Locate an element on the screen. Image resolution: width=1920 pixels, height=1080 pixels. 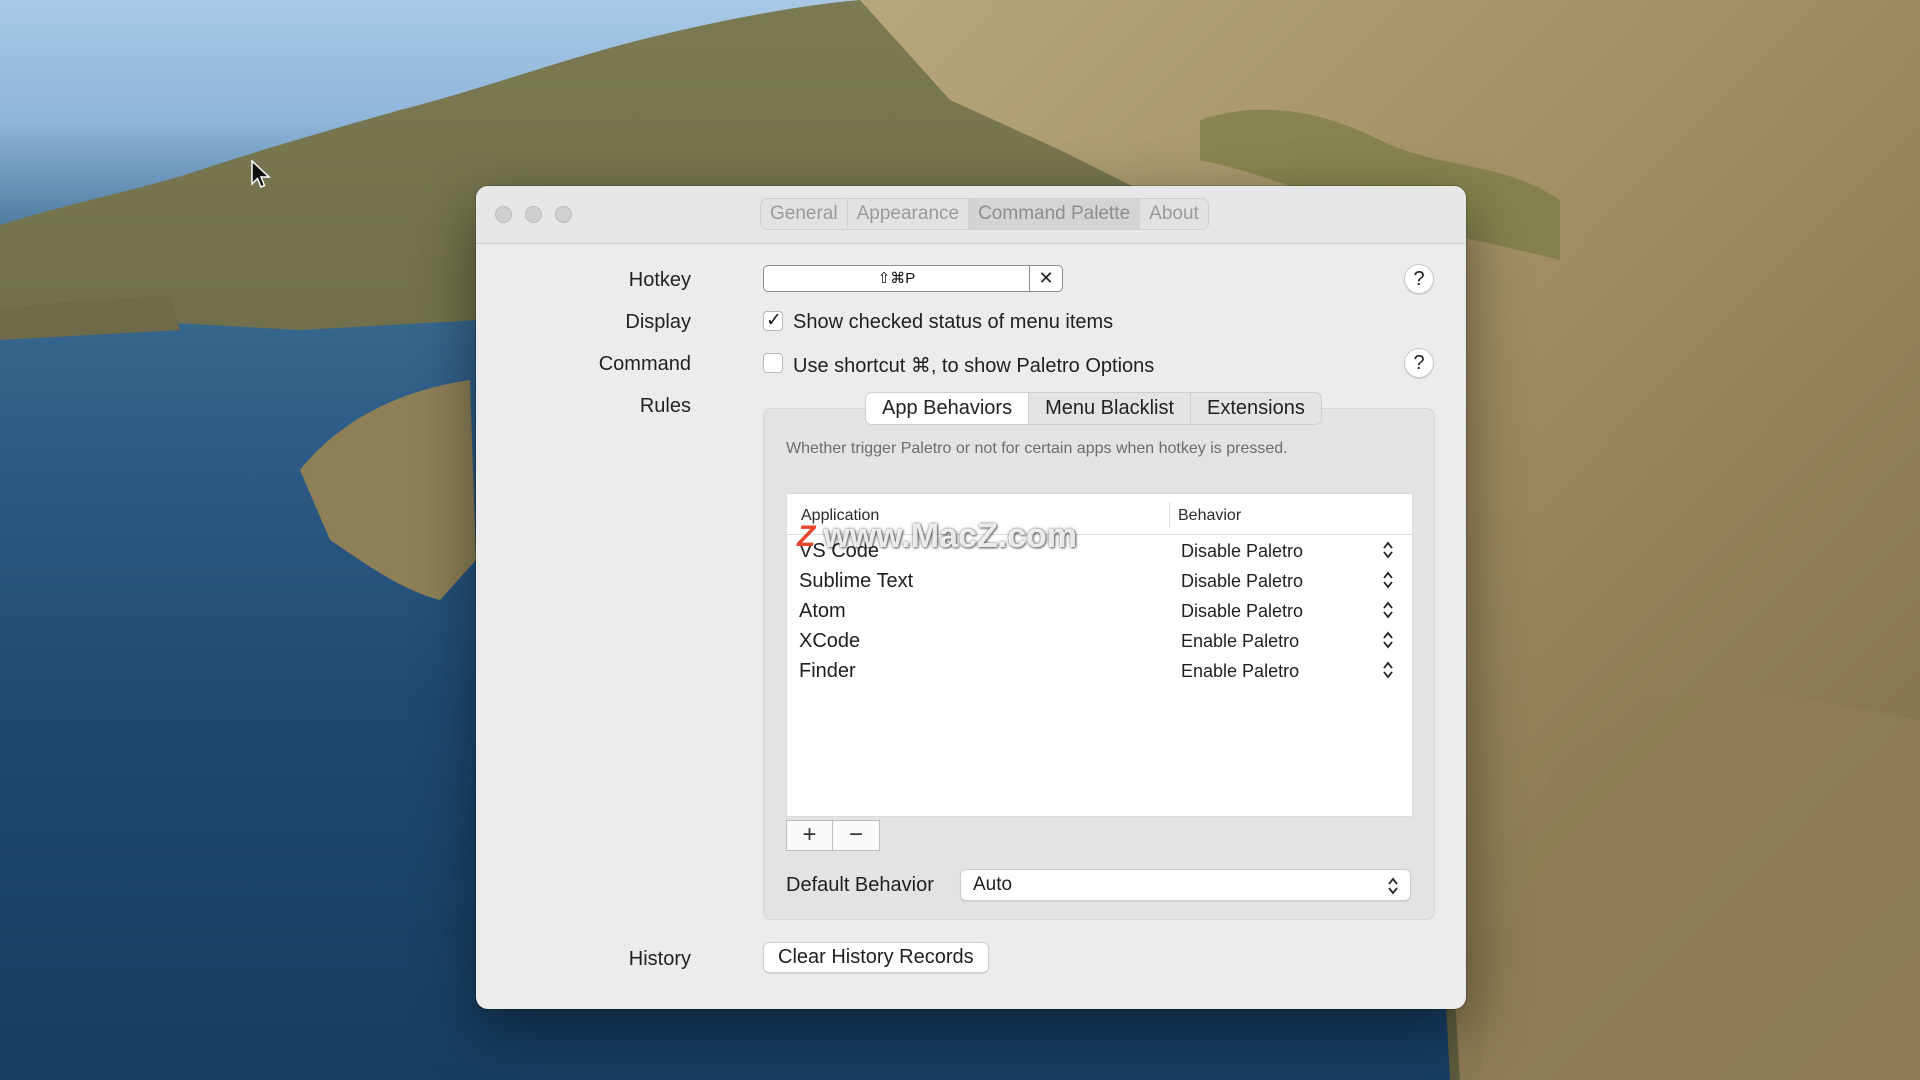
column-header-behavior: Behavior is located at coordinates (1209, 516).